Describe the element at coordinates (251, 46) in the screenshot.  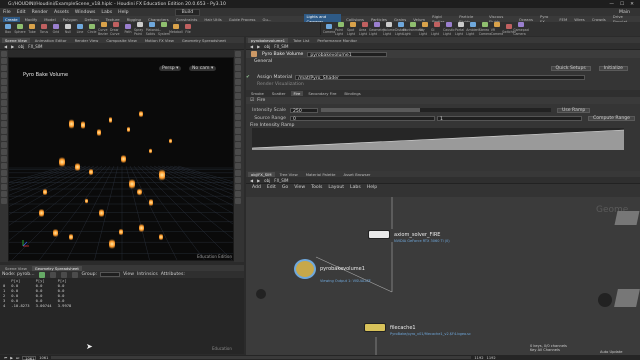
I see `parm-back-icon: ◀` at that location.